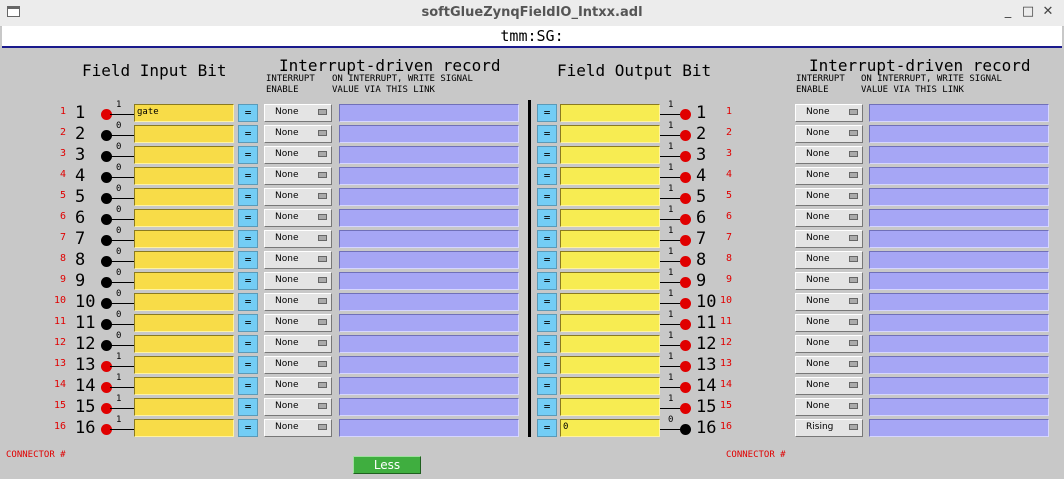  What do you see at coordinates (184, 113) in the screenshot?
I see `input-signal-name-field: gate` at bounding box center [184, 113].